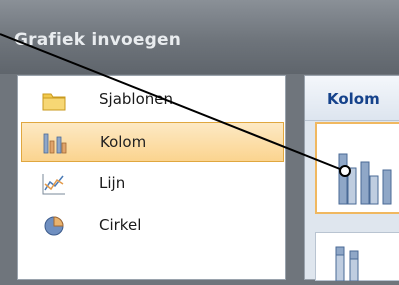 The image size is (399, 285). Describe the element at coordinates (136, 99) in the screenshot. I see `category-label: Sjablonen` at that location.